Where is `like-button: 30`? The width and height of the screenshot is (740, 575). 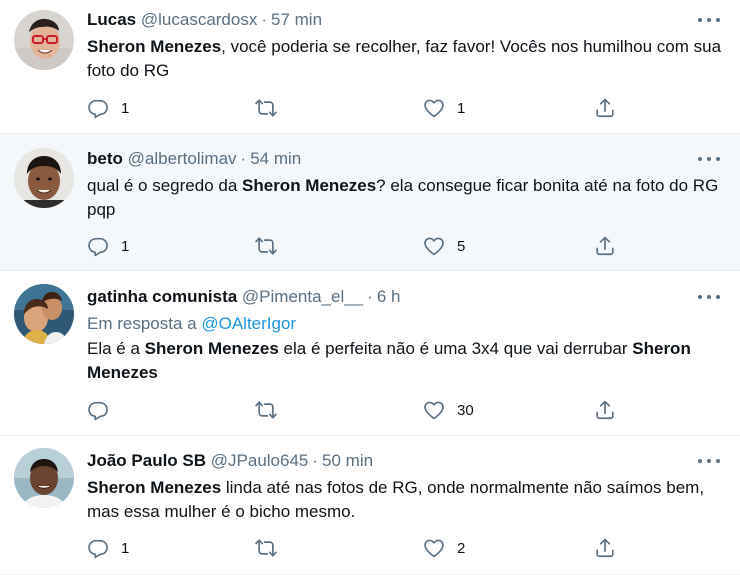
like-button: 30 is located at coordinates (448, 410).